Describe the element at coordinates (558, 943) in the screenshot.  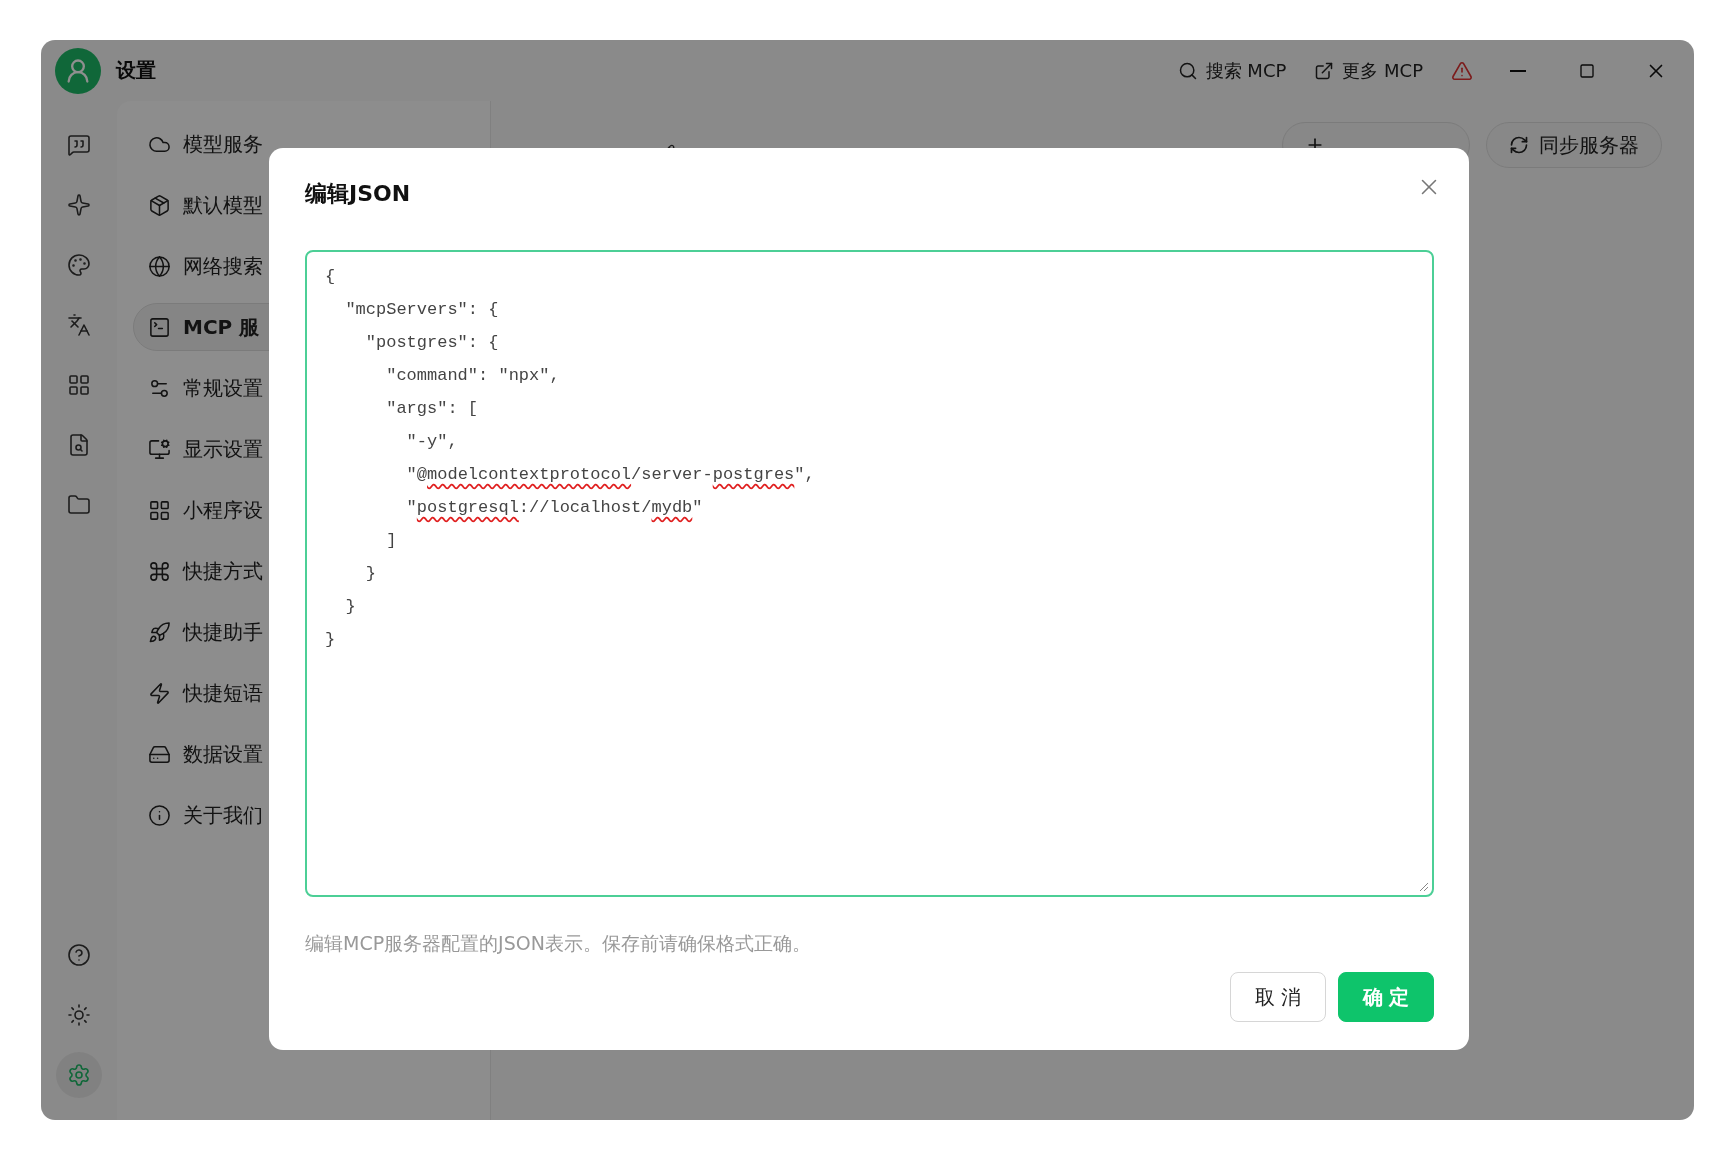
I see `hint-text: 编辑MCP服务器配置的JSON表示。保存前请确保格式正确。` at that location.